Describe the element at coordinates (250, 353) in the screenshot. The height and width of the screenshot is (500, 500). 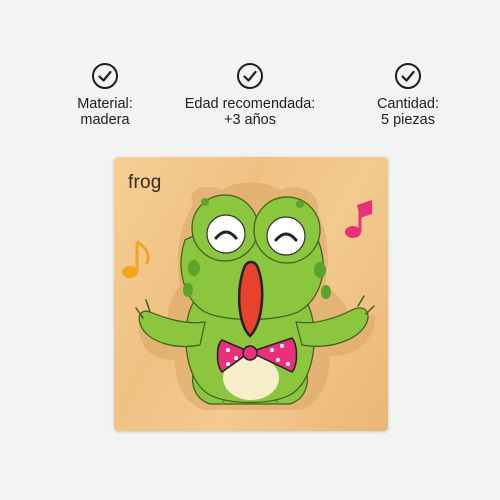
I see `bow-tie-knot` at that location.